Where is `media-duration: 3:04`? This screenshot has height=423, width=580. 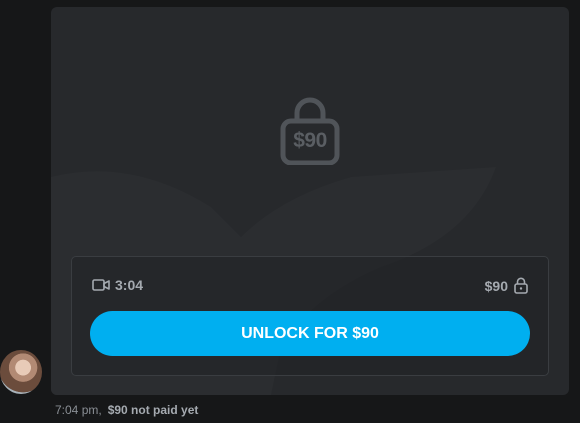
media-duration: 3:04 is located at coordinates (117, 285).